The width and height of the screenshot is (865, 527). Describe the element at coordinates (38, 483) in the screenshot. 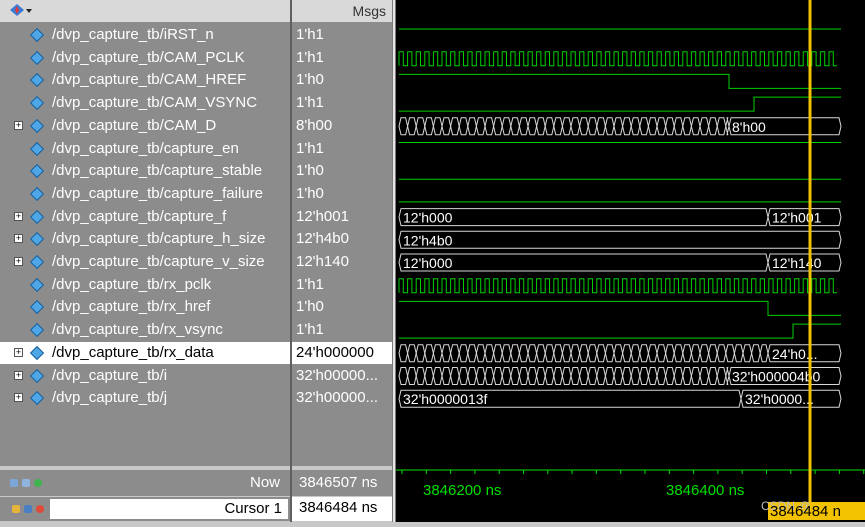

I see `add-icon` at that location.